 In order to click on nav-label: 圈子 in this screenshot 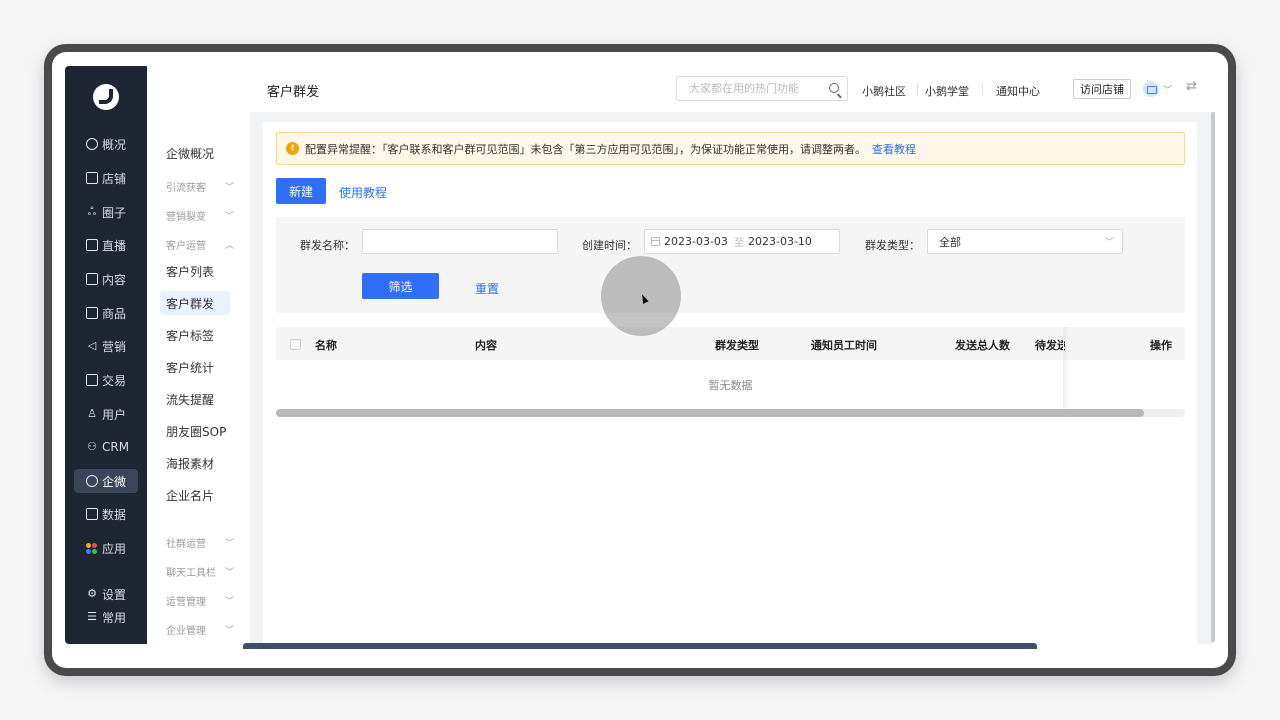, I will do `click(114, 212)`.